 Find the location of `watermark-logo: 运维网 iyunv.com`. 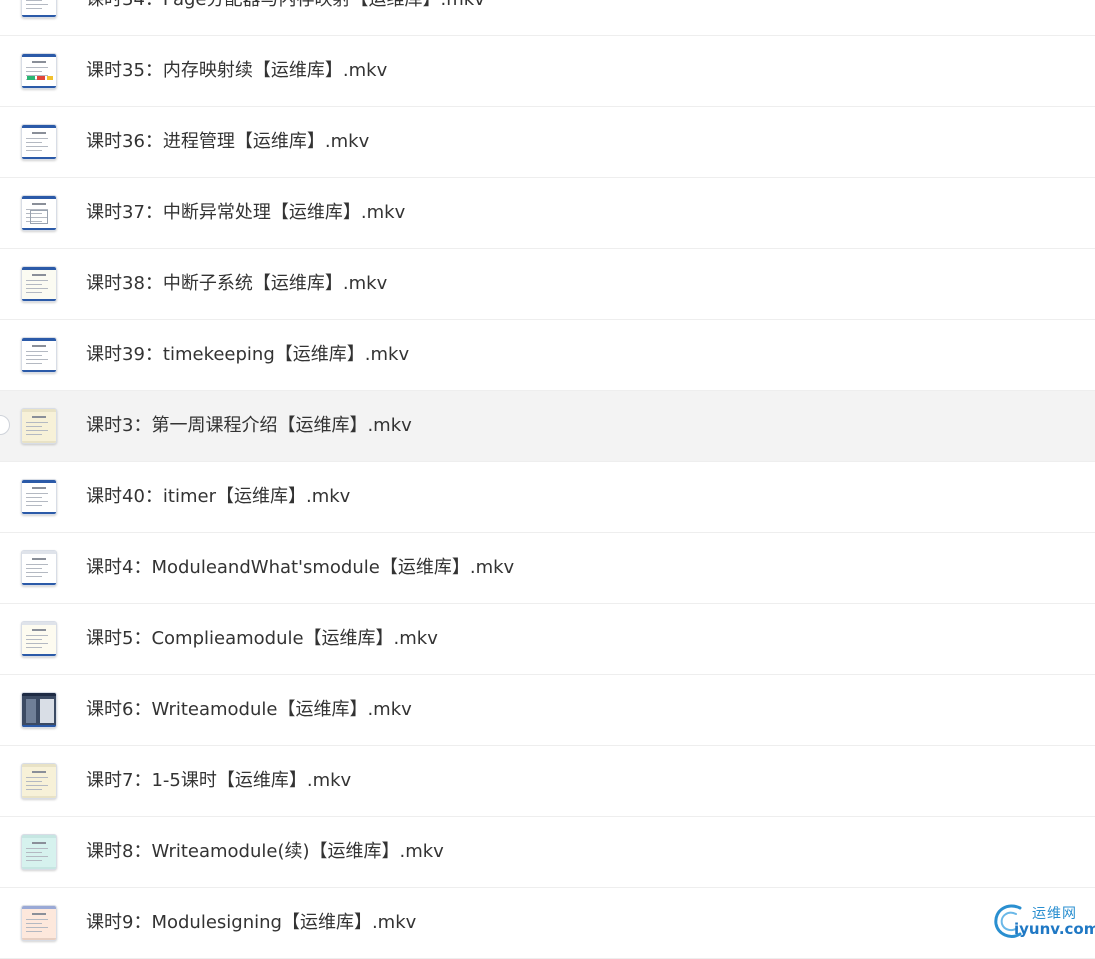

watermark-logo: 运维网 iyunv.com is located at coordinates (1042, 920).